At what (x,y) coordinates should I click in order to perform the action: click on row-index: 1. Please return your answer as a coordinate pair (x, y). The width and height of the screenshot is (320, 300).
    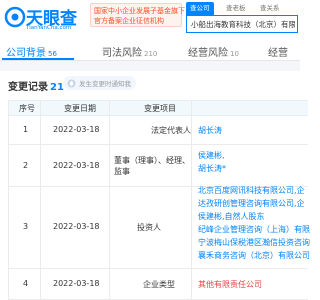
    Looking at the image, I should click on (26, 129).